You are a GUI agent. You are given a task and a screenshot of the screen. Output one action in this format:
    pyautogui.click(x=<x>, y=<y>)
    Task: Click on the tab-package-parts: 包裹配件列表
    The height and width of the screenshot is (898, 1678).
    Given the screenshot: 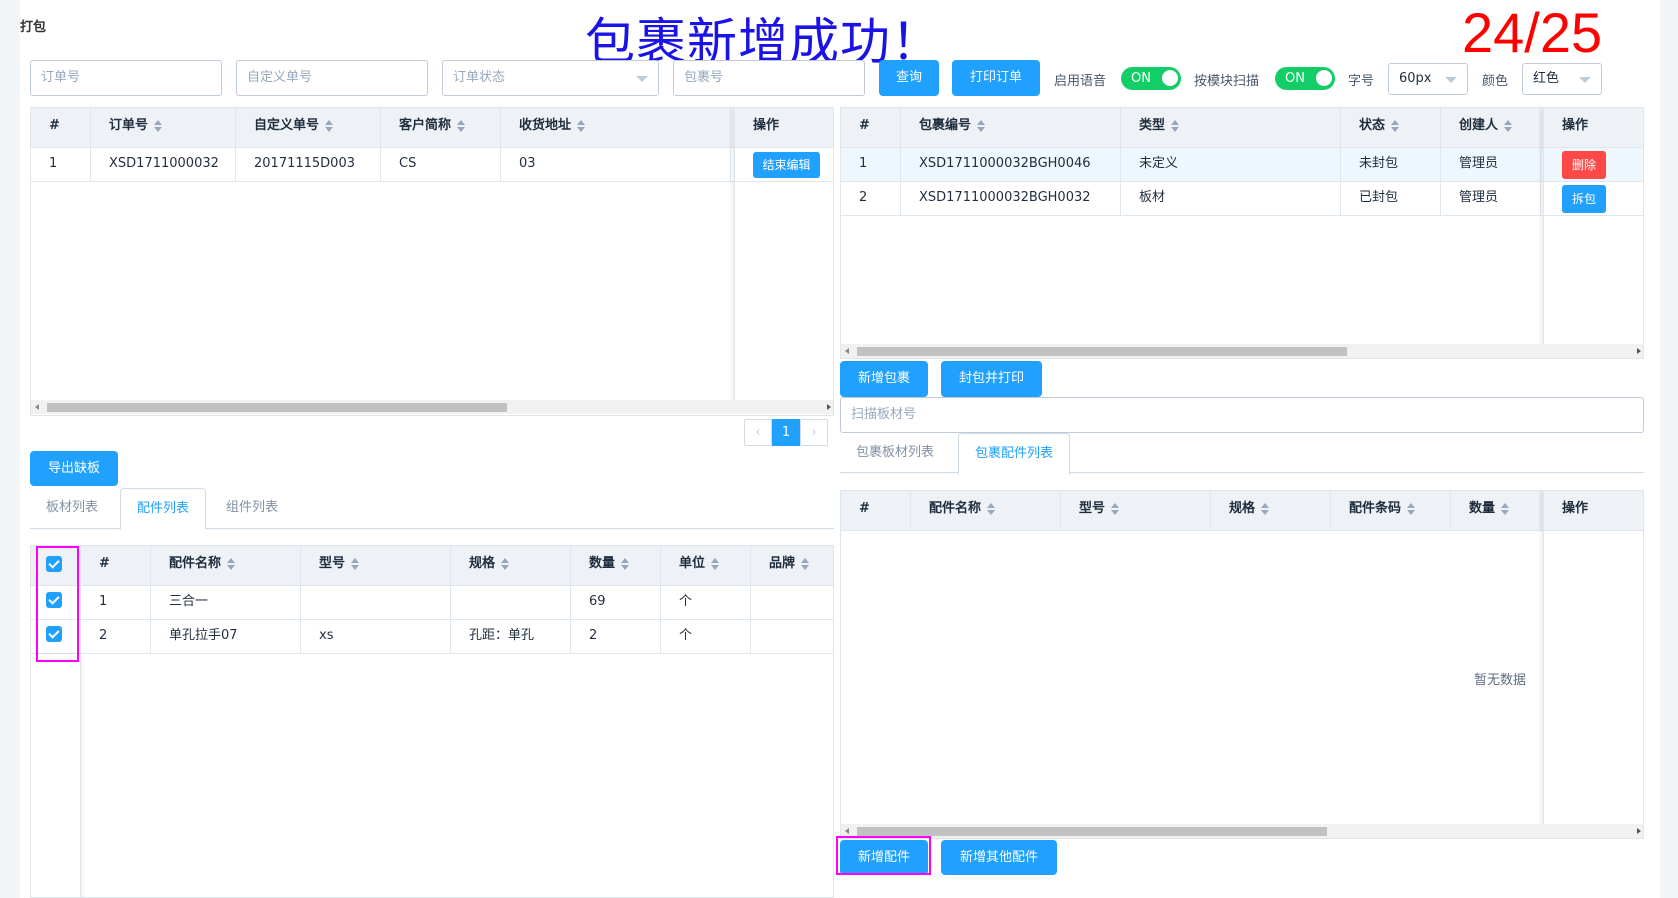 What is the action you would take?
    pyautogui.click(x=1014, y=454)
    